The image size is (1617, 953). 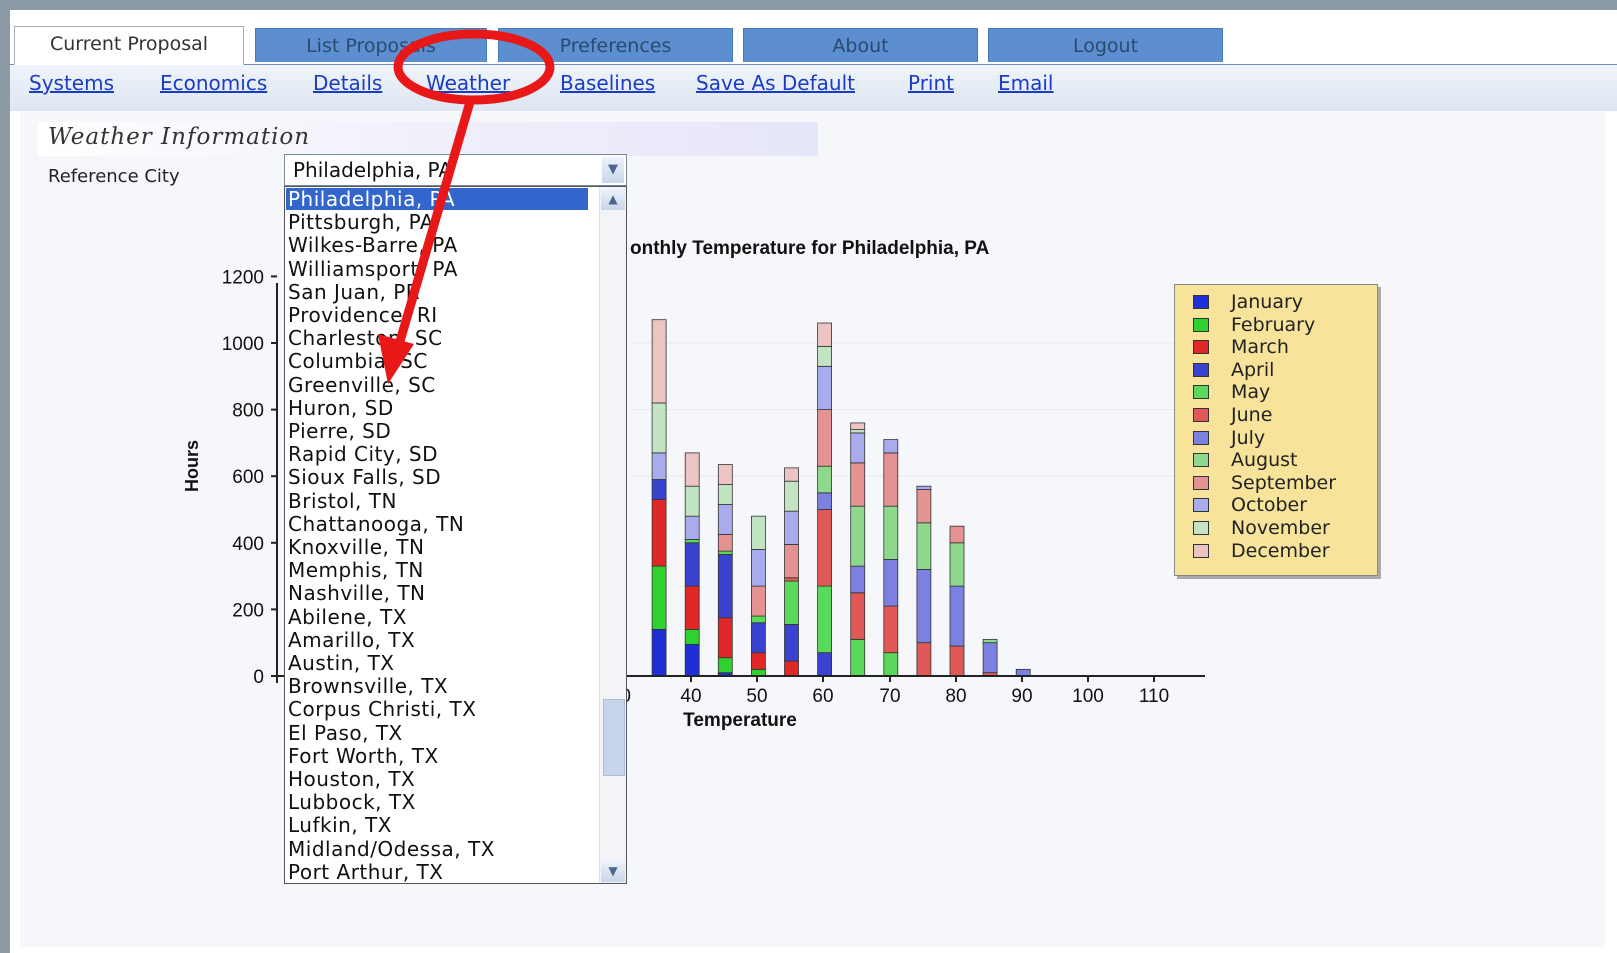 What do you see at coordinates (612, 535) in the screenshot?
I see `dropdown-scrollbar: ▲ ▼` at bounding box center [612, 535].